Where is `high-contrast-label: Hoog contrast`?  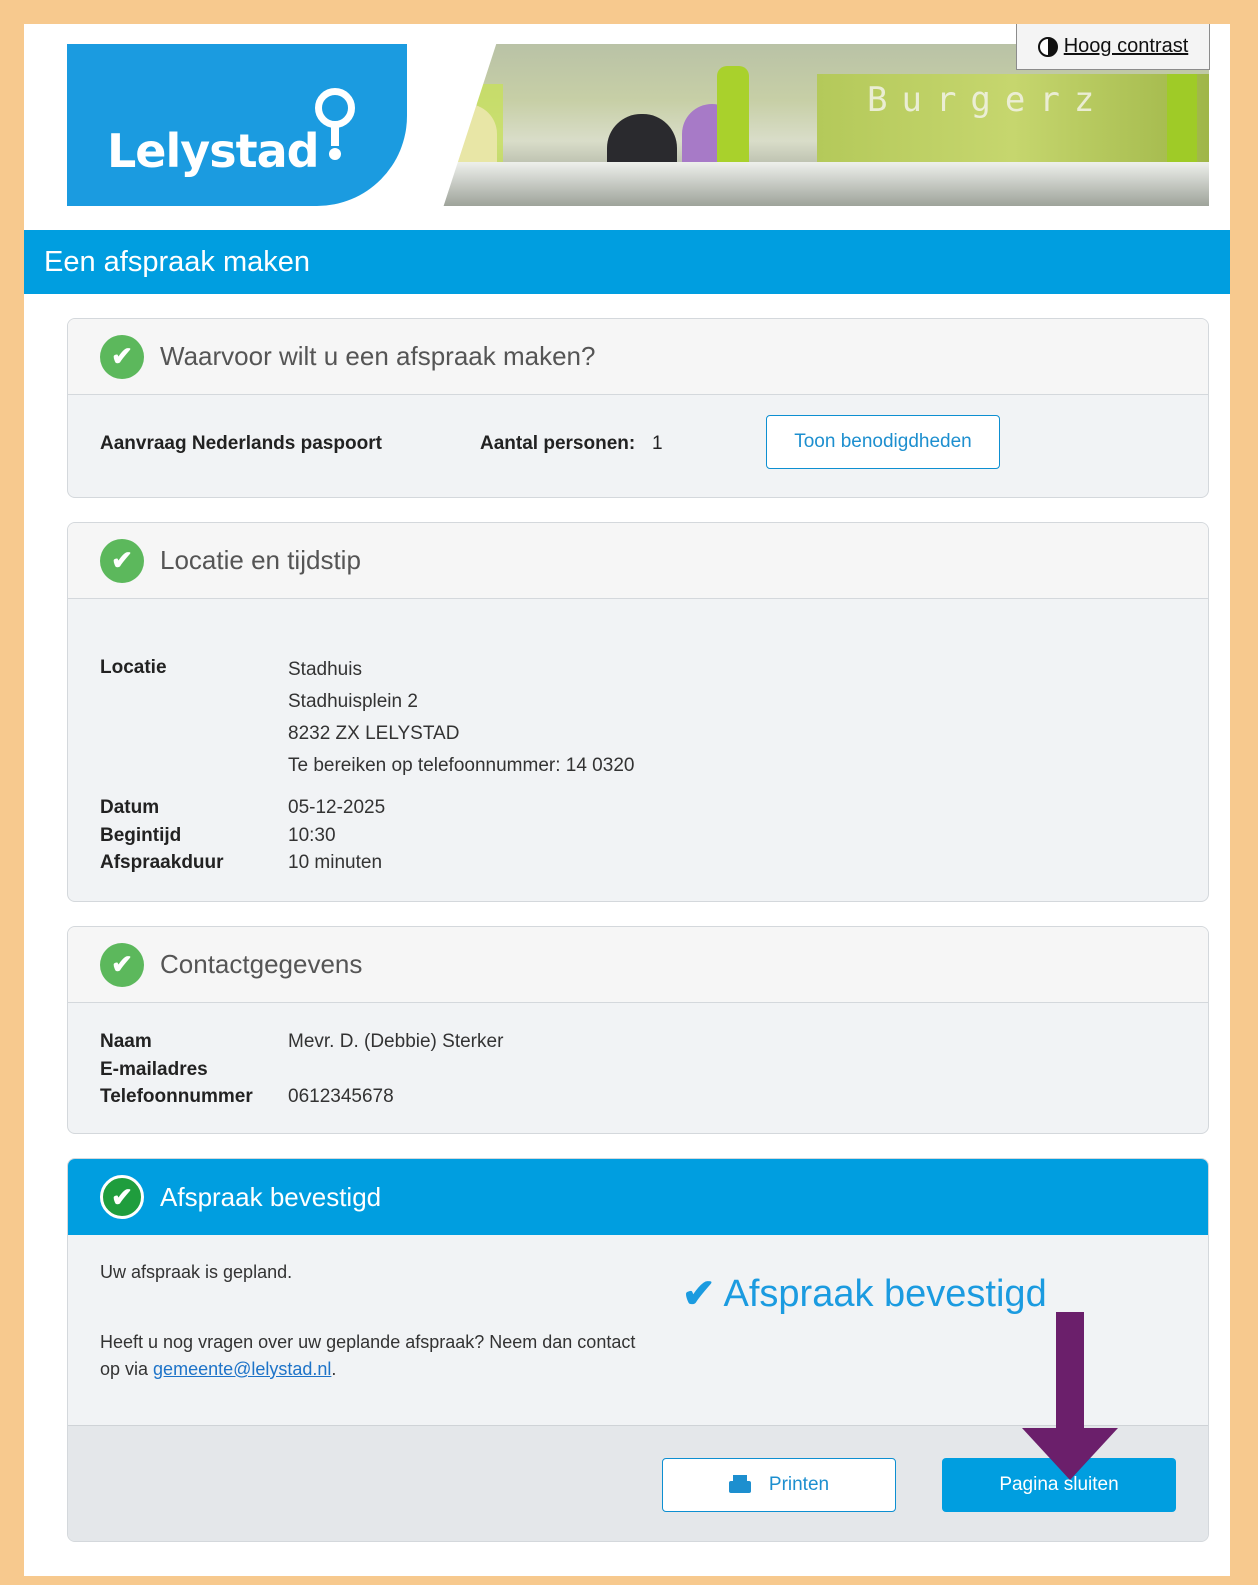
high-contrast-label: Hoog contrast is located at coordinates (1126, 46).